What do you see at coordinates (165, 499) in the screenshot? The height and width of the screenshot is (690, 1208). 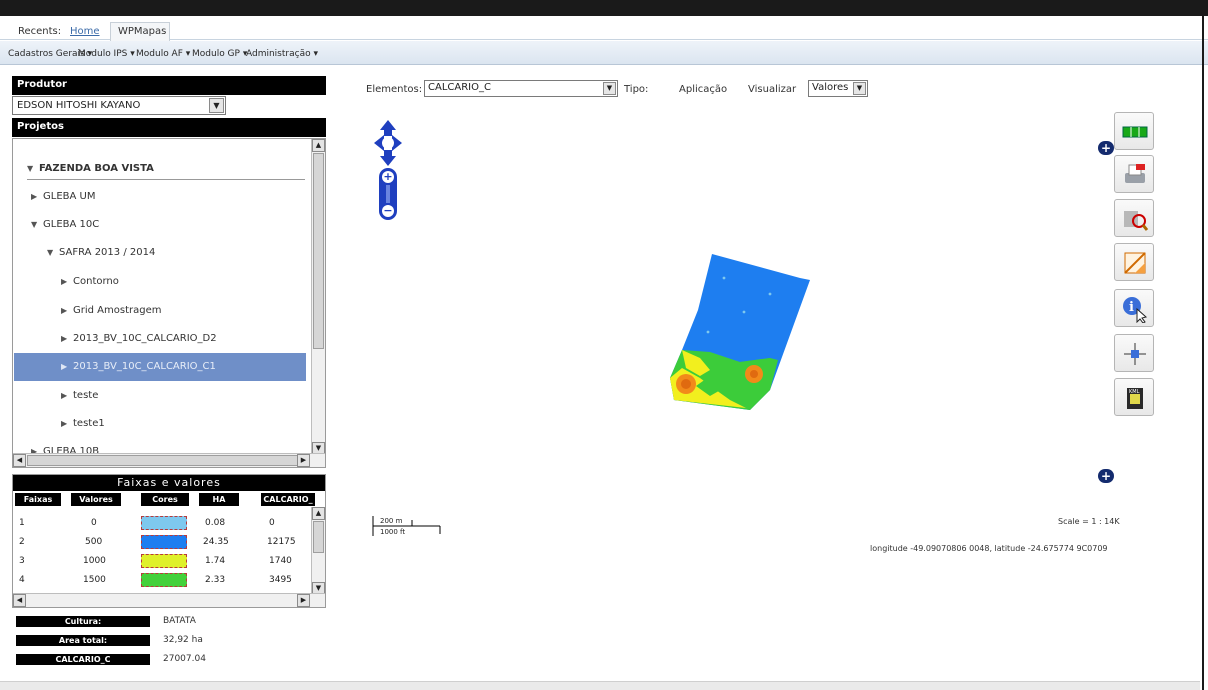 I see `col-header-cores: Cores` at bounding box center [165, 499].